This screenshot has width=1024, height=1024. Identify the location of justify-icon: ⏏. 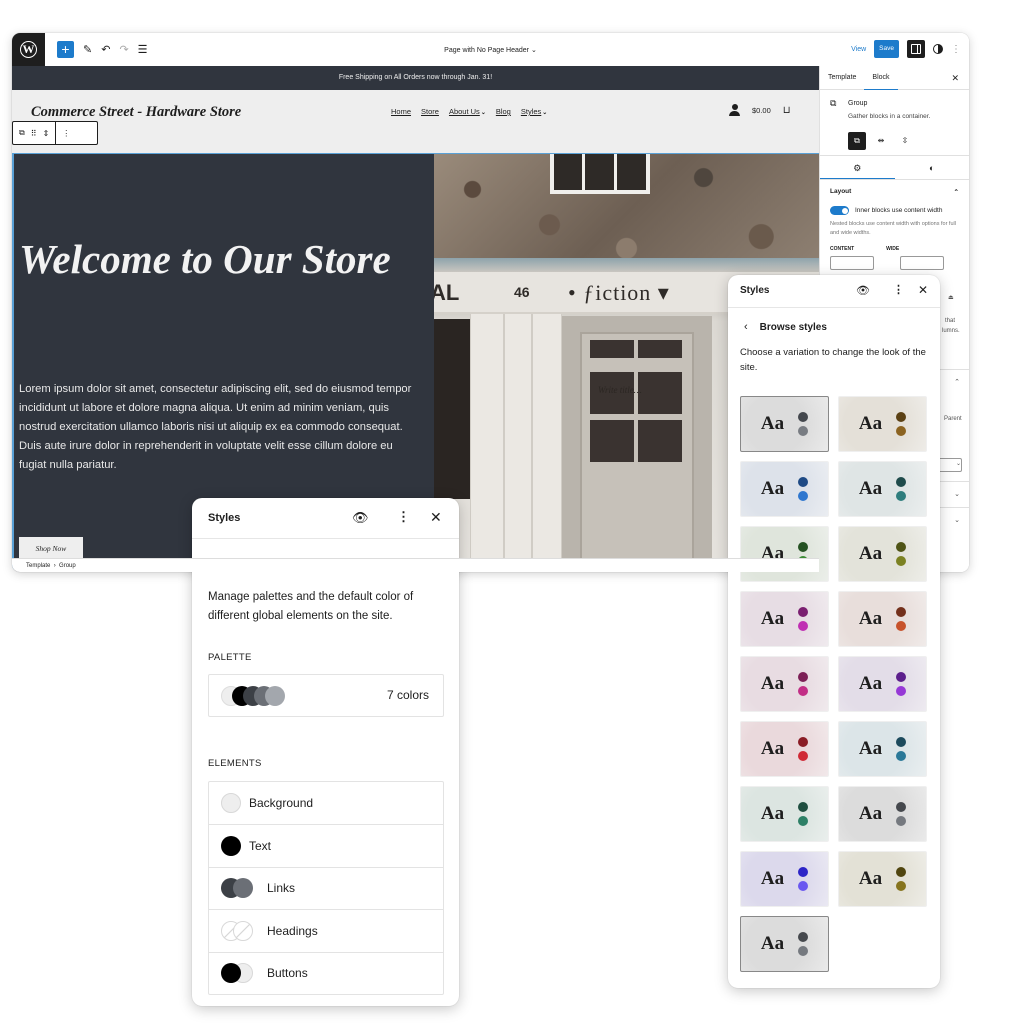
(951, 297).